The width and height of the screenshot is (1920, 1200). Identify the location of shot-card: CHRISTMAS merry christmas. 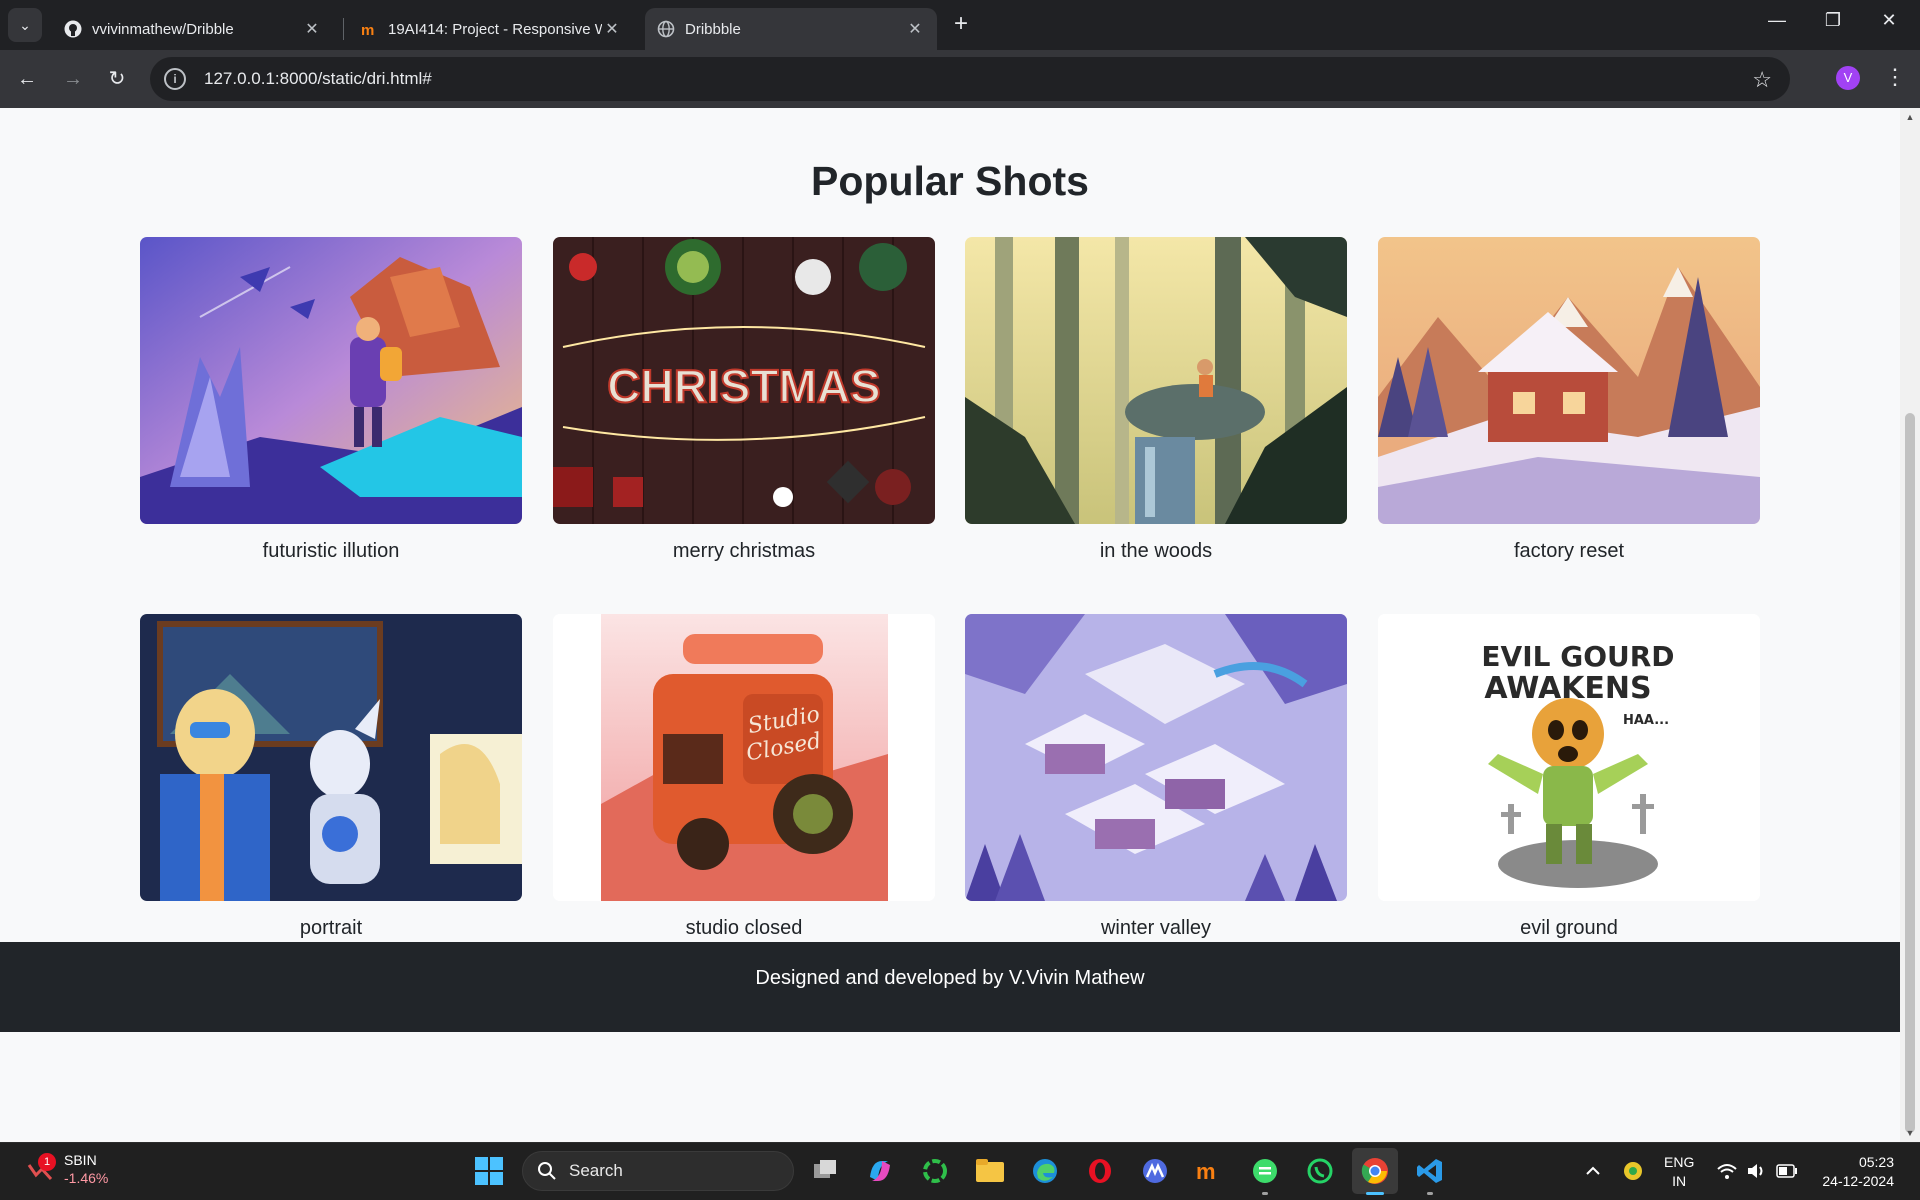
(744, 402).